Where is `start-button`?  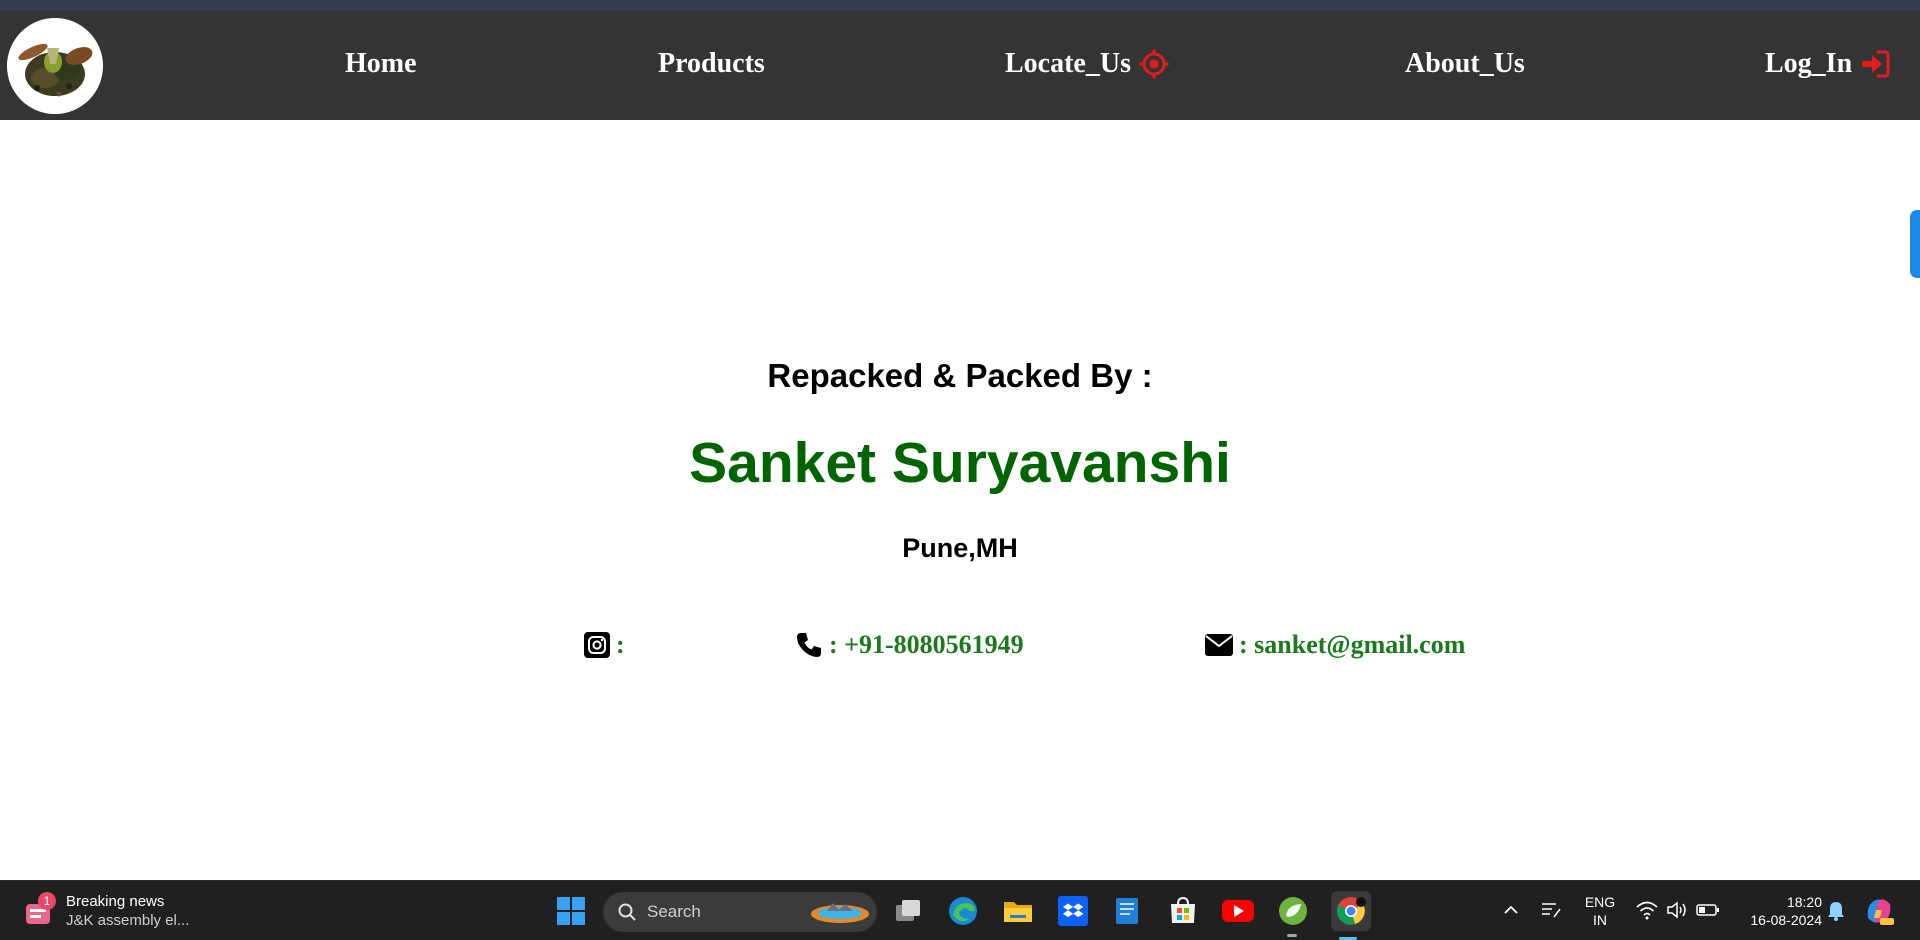 start-button is located at coordinates (571, 911).